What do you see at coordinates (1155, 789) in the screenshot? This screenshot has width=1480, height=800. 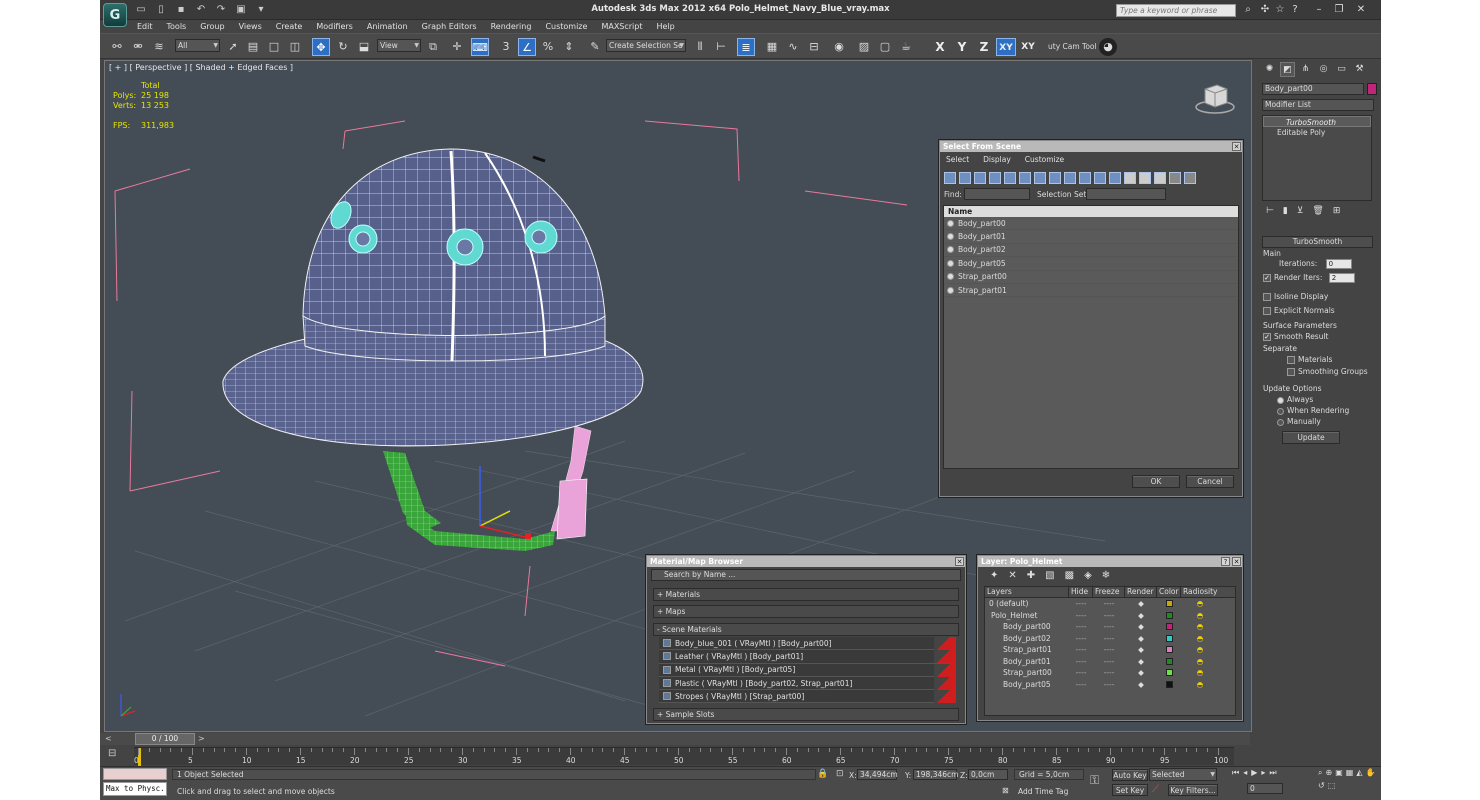 I see `key-icon: ⟋` at bounding box center [1155, 789].